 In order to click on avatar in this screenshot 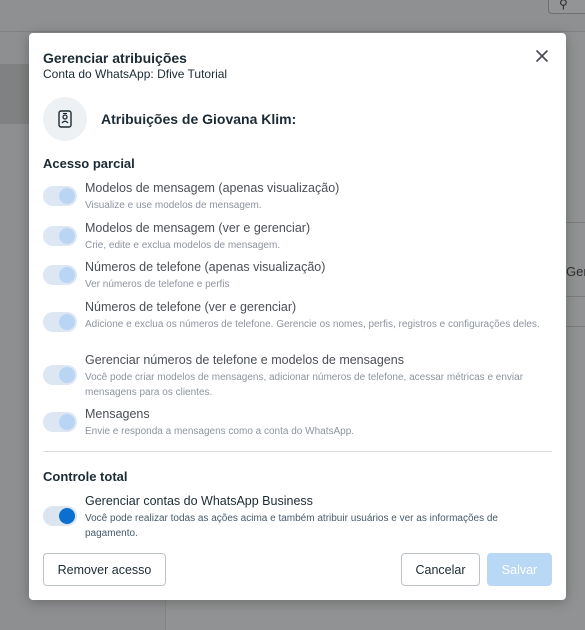, I will do `click(65, 119)`.